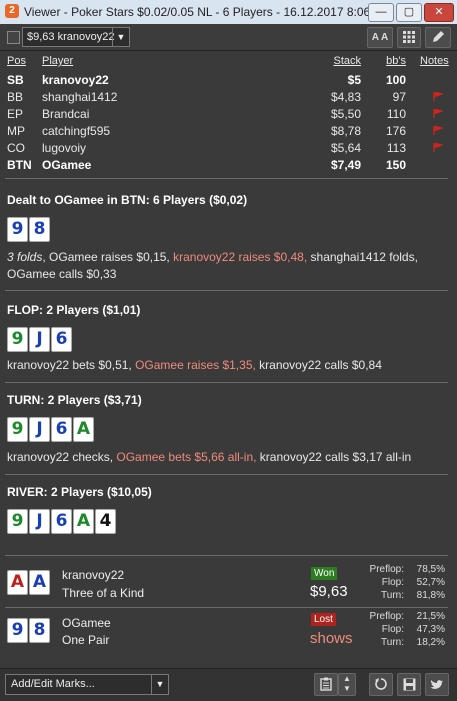 The image size is (457, 701). Describe the element at coordinates (329, 591) in the screenshot. I see `result-amount: $9,63` at that location.